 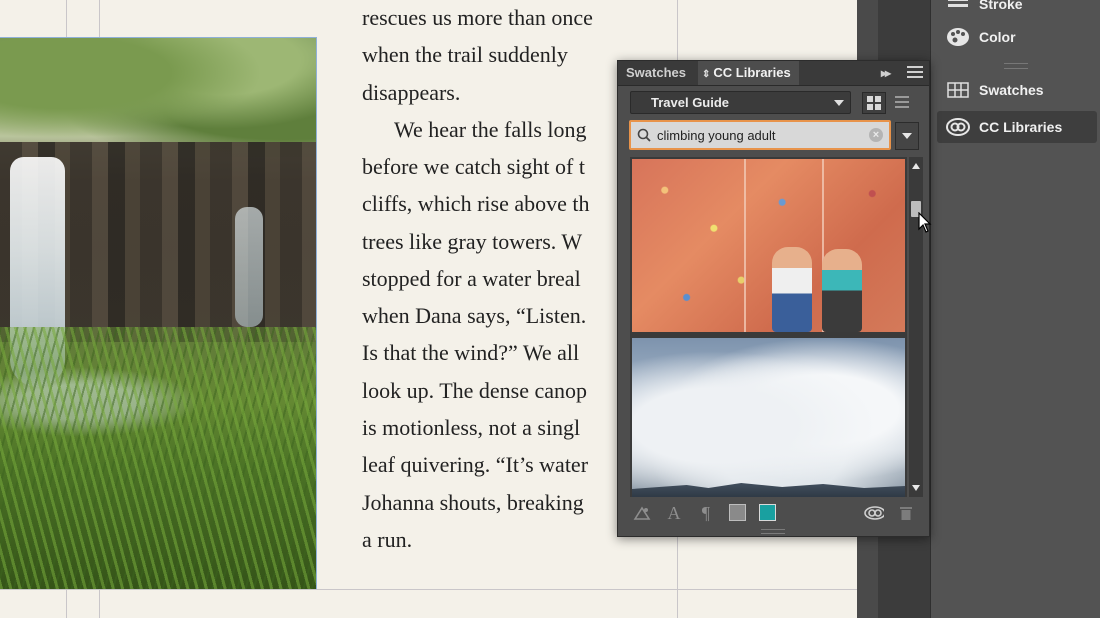 I want to click on search-field: ×, so click(x=760, y=135).